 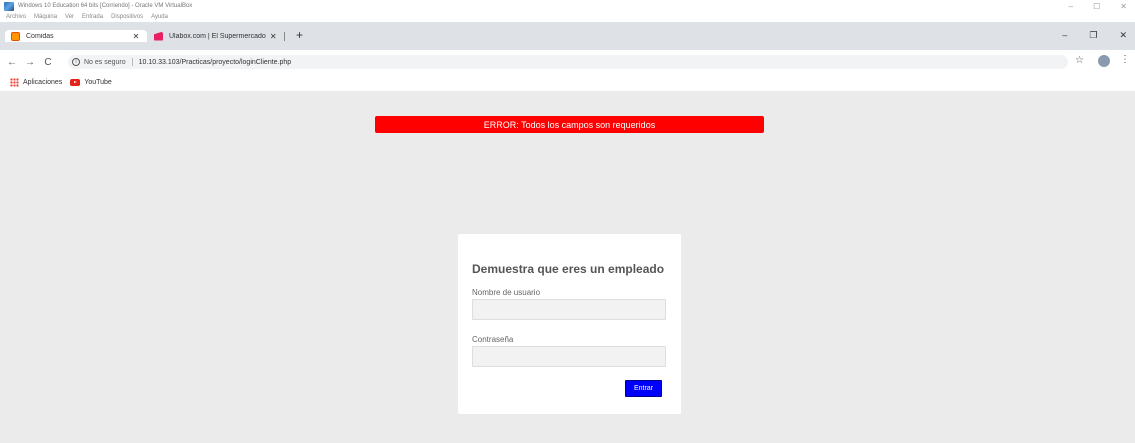 I want to click on browser-minimize-button: –, so click(x=1064, y=35).